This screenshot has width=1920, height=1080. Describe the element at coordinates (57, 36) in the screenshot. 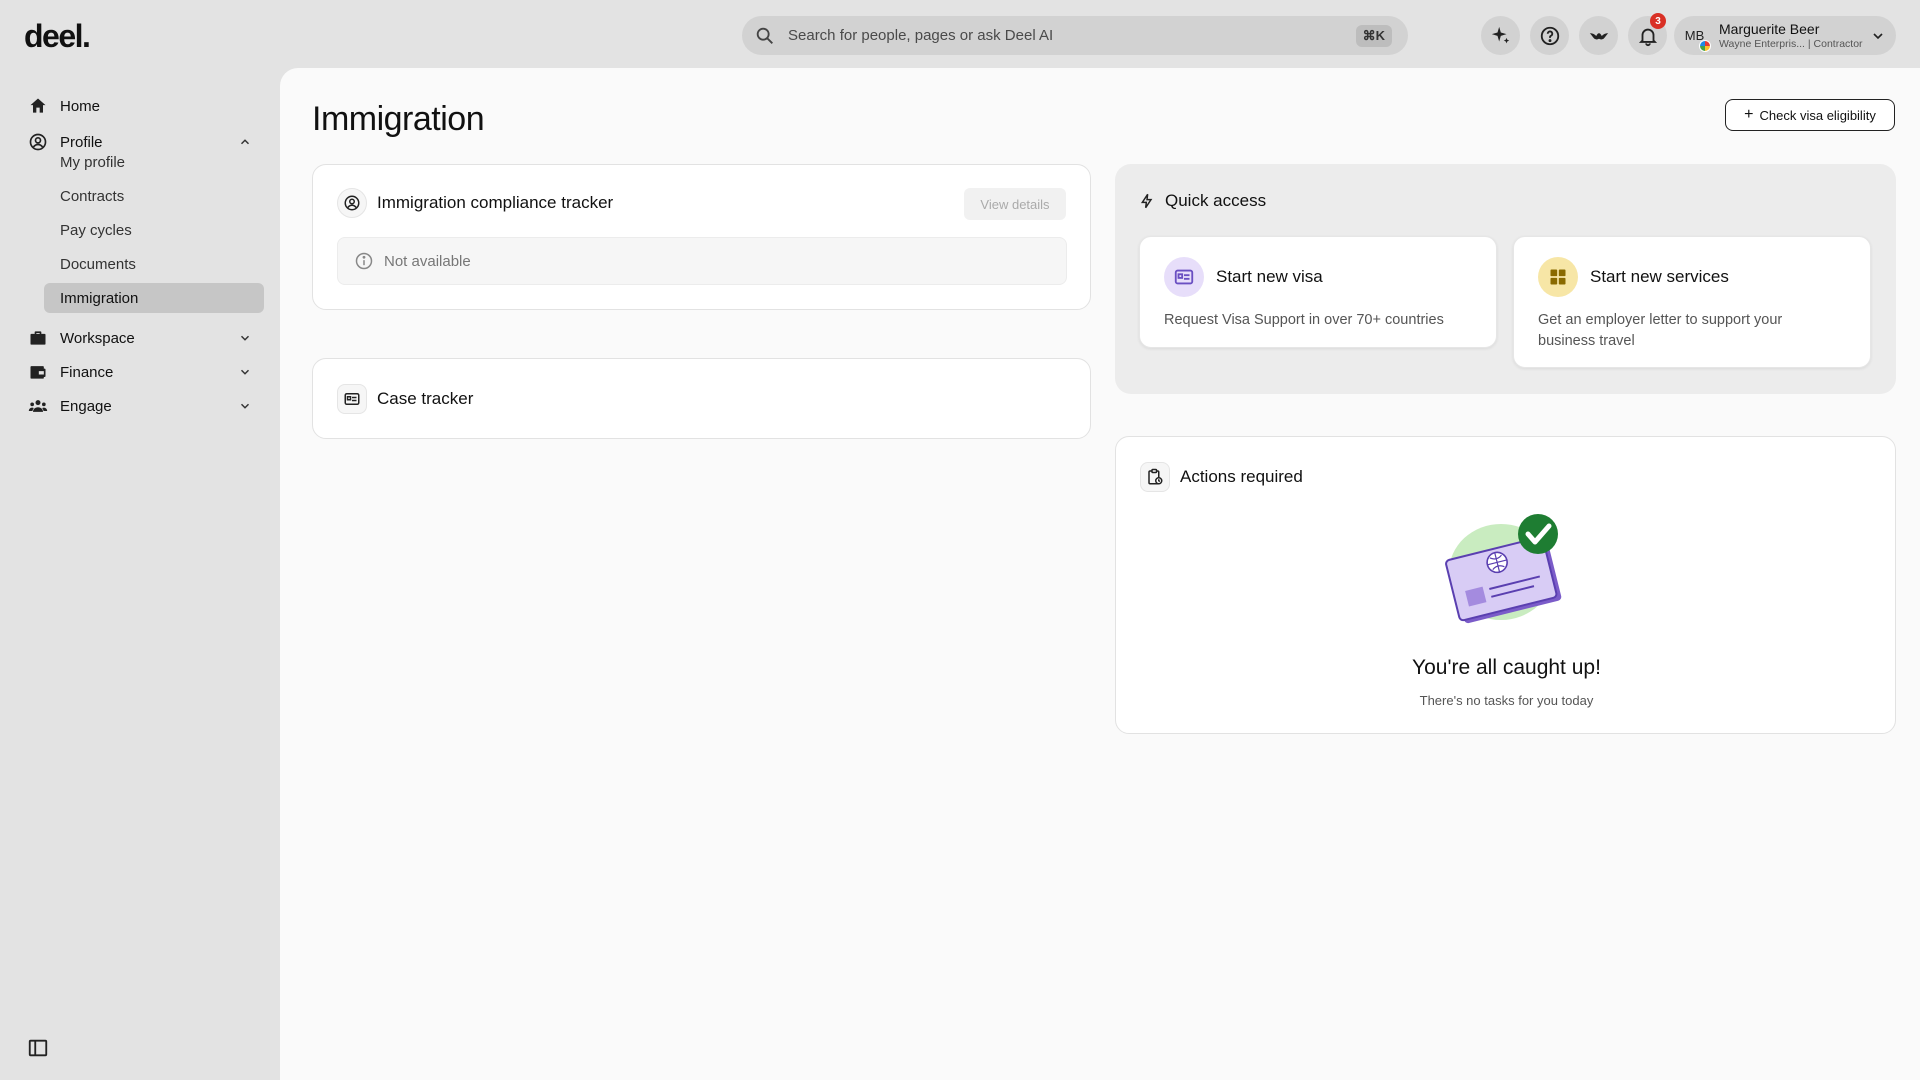

I see `deel-logo: deel.` at that location.